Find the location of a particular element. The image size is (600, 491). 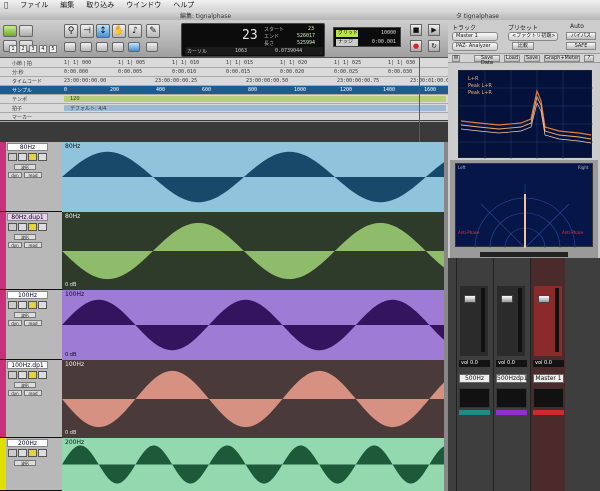

stop-button: ■ is located at coordinates (416, 30).